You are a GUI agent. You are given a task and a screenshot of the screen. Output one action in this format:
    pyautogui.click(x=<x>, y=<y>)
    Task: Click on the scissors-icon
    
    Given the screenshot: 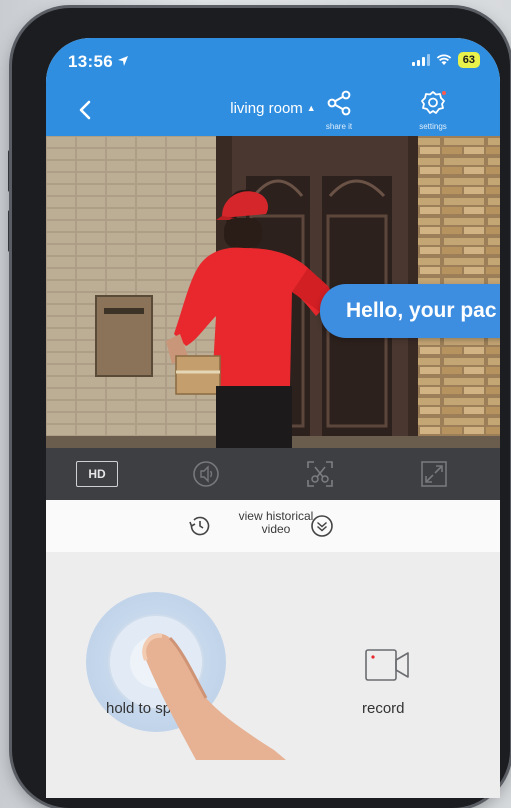 What is the action you would take?
    pyautogui.click(x=320, y=474)
    